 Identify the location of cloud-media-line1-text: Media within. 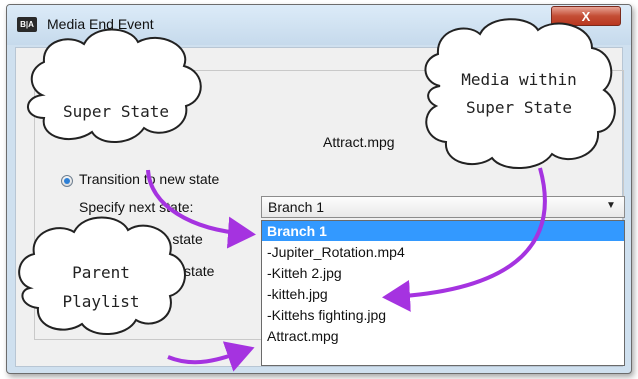
(519, 79).